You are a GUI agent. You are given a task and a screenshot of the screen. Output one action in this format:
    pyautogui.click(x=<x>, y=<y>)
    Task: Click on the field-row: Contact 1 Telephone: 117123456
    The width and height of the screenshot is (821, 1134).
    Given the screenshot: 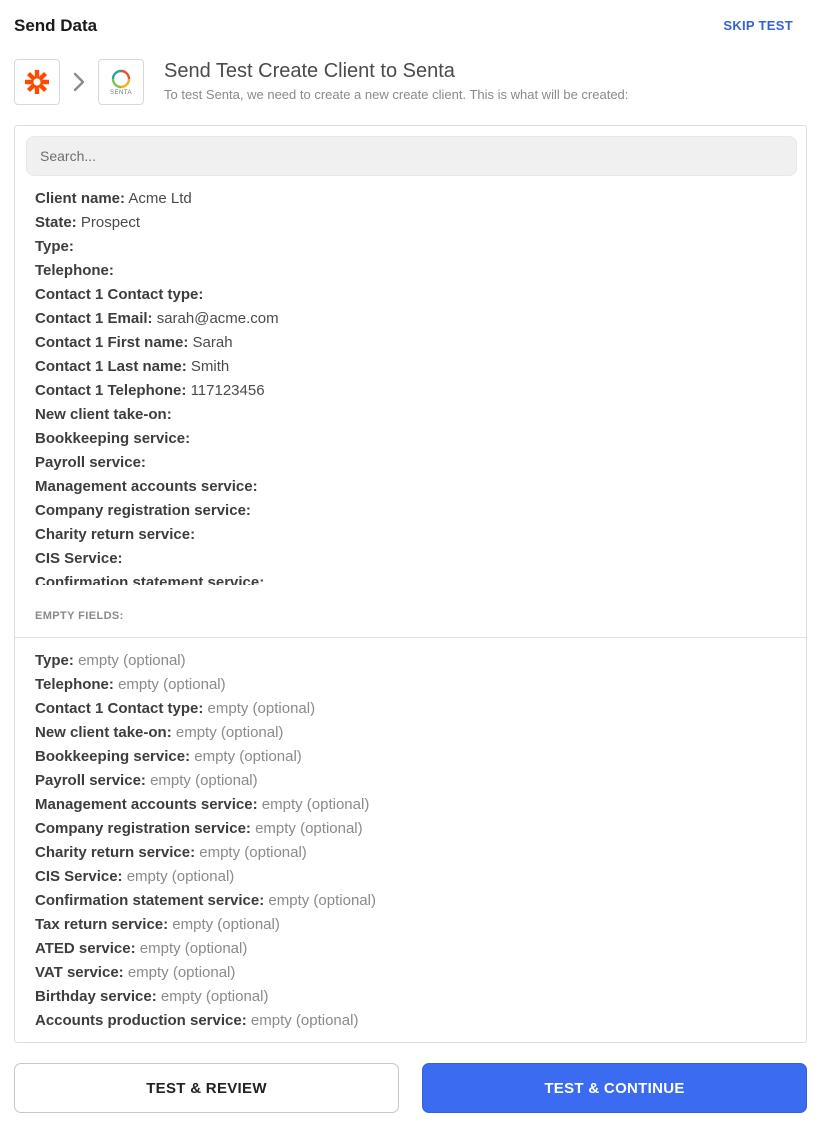 What is the action you would take?
    pyautogui.click(x=415, y=391)
    